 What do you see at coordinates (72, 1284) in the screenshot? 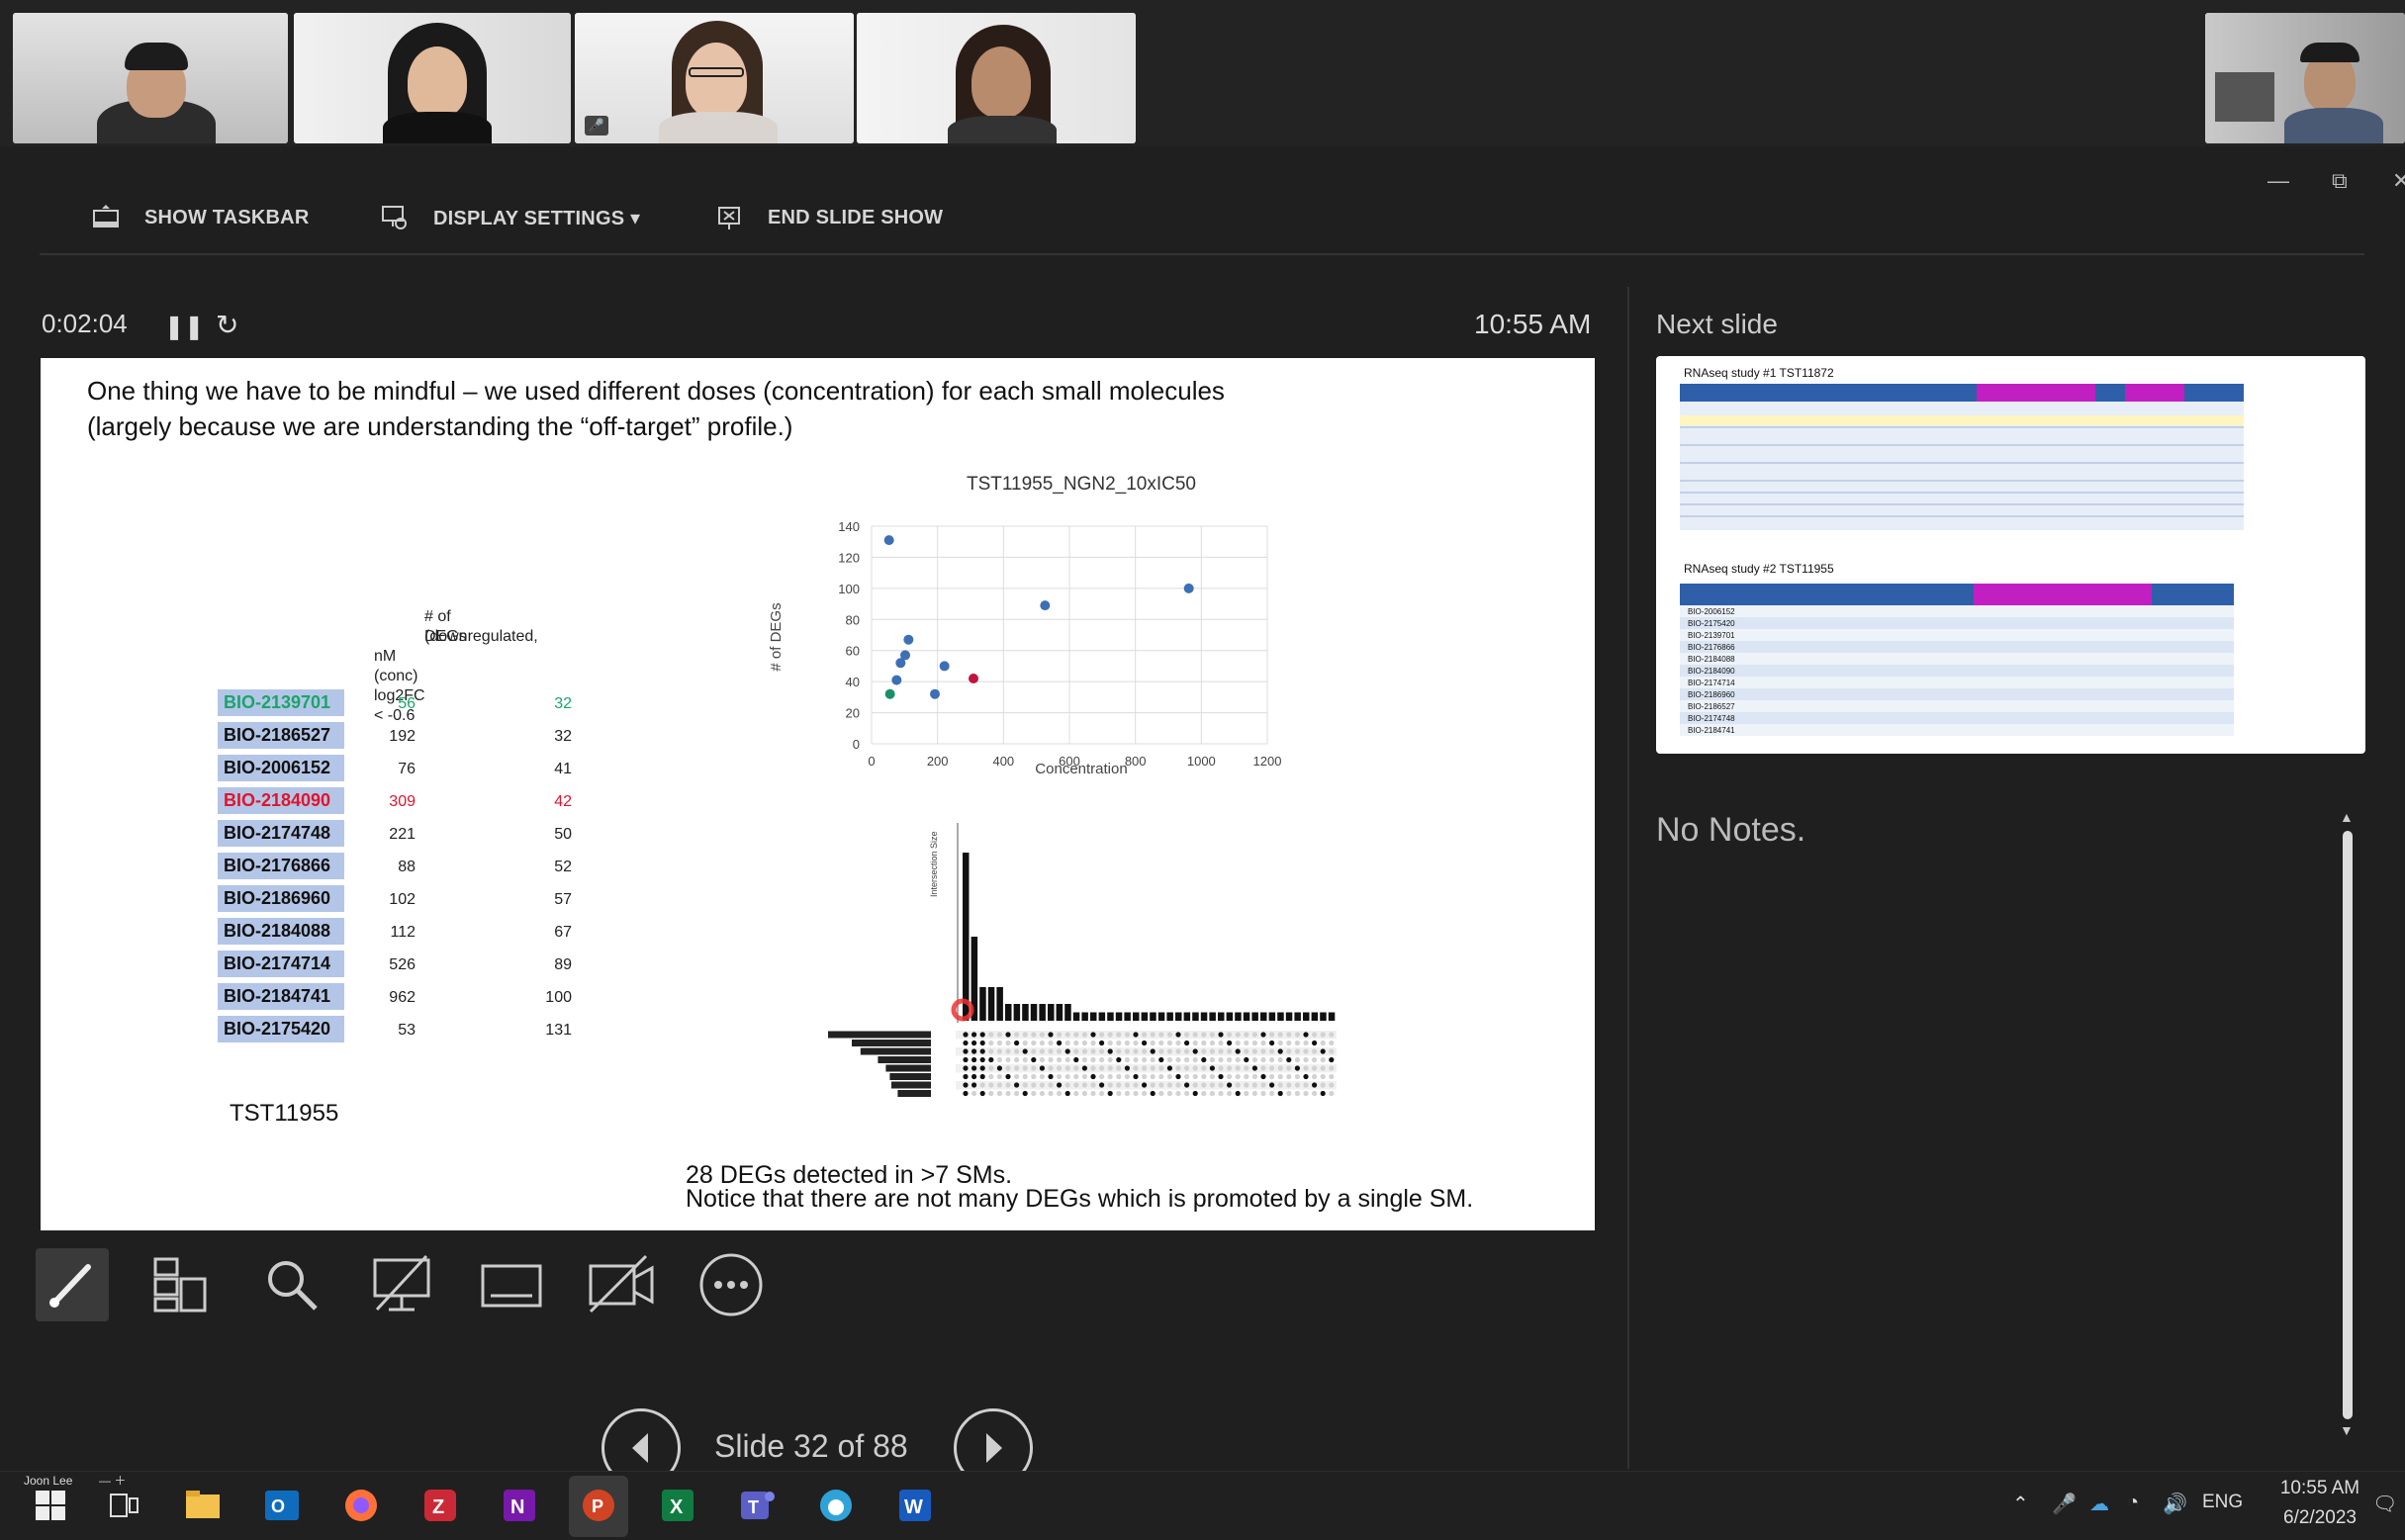
I see `pen-laser-tool-button` at bounding box center [72, 1284].